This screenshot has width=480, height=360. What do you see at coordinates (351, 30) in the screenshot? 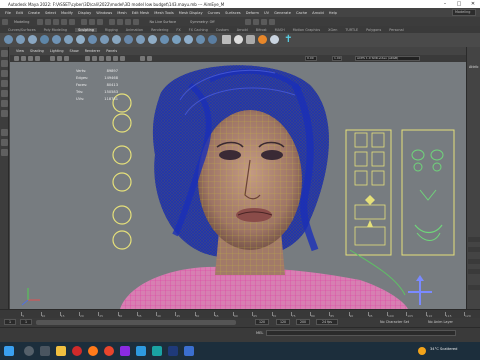
I see `shelf-tab-turtle: TURTLE` at bounding box center [351, 30].